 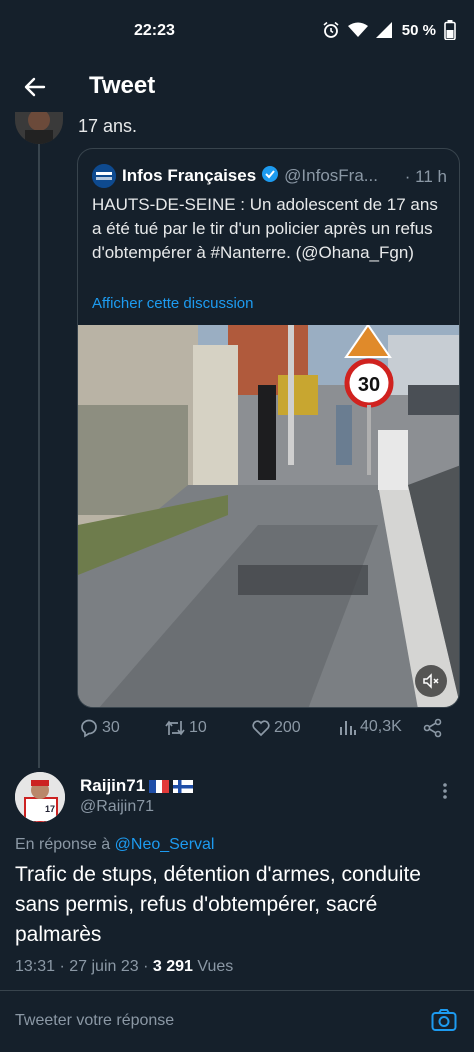 I want to click on quoted-tweet-time: · 11 h, so click(x=425, y=176).